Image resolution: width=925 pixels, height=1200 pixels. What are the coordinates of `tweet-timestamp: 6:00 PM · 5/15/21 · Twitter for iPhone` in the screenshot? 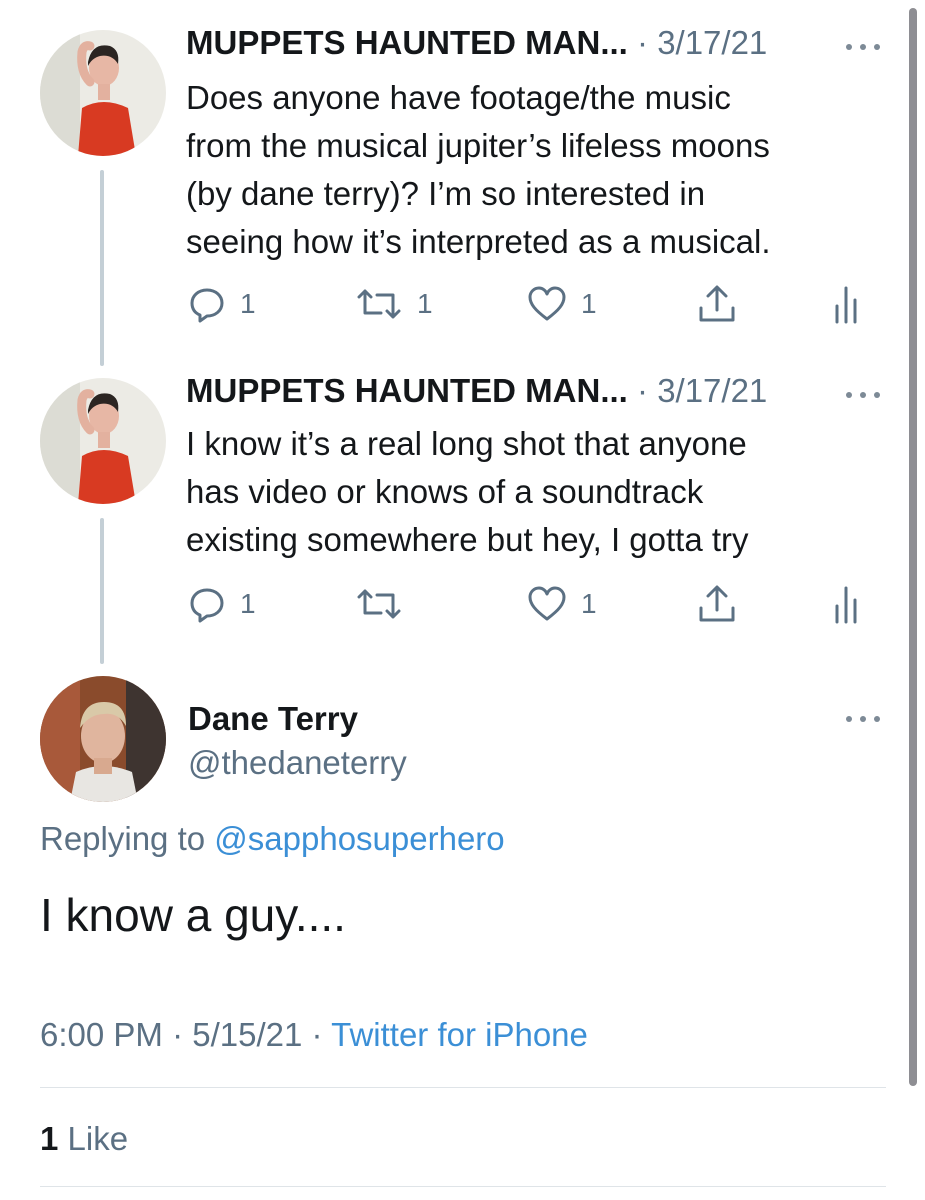 It's located at (314, 1035).